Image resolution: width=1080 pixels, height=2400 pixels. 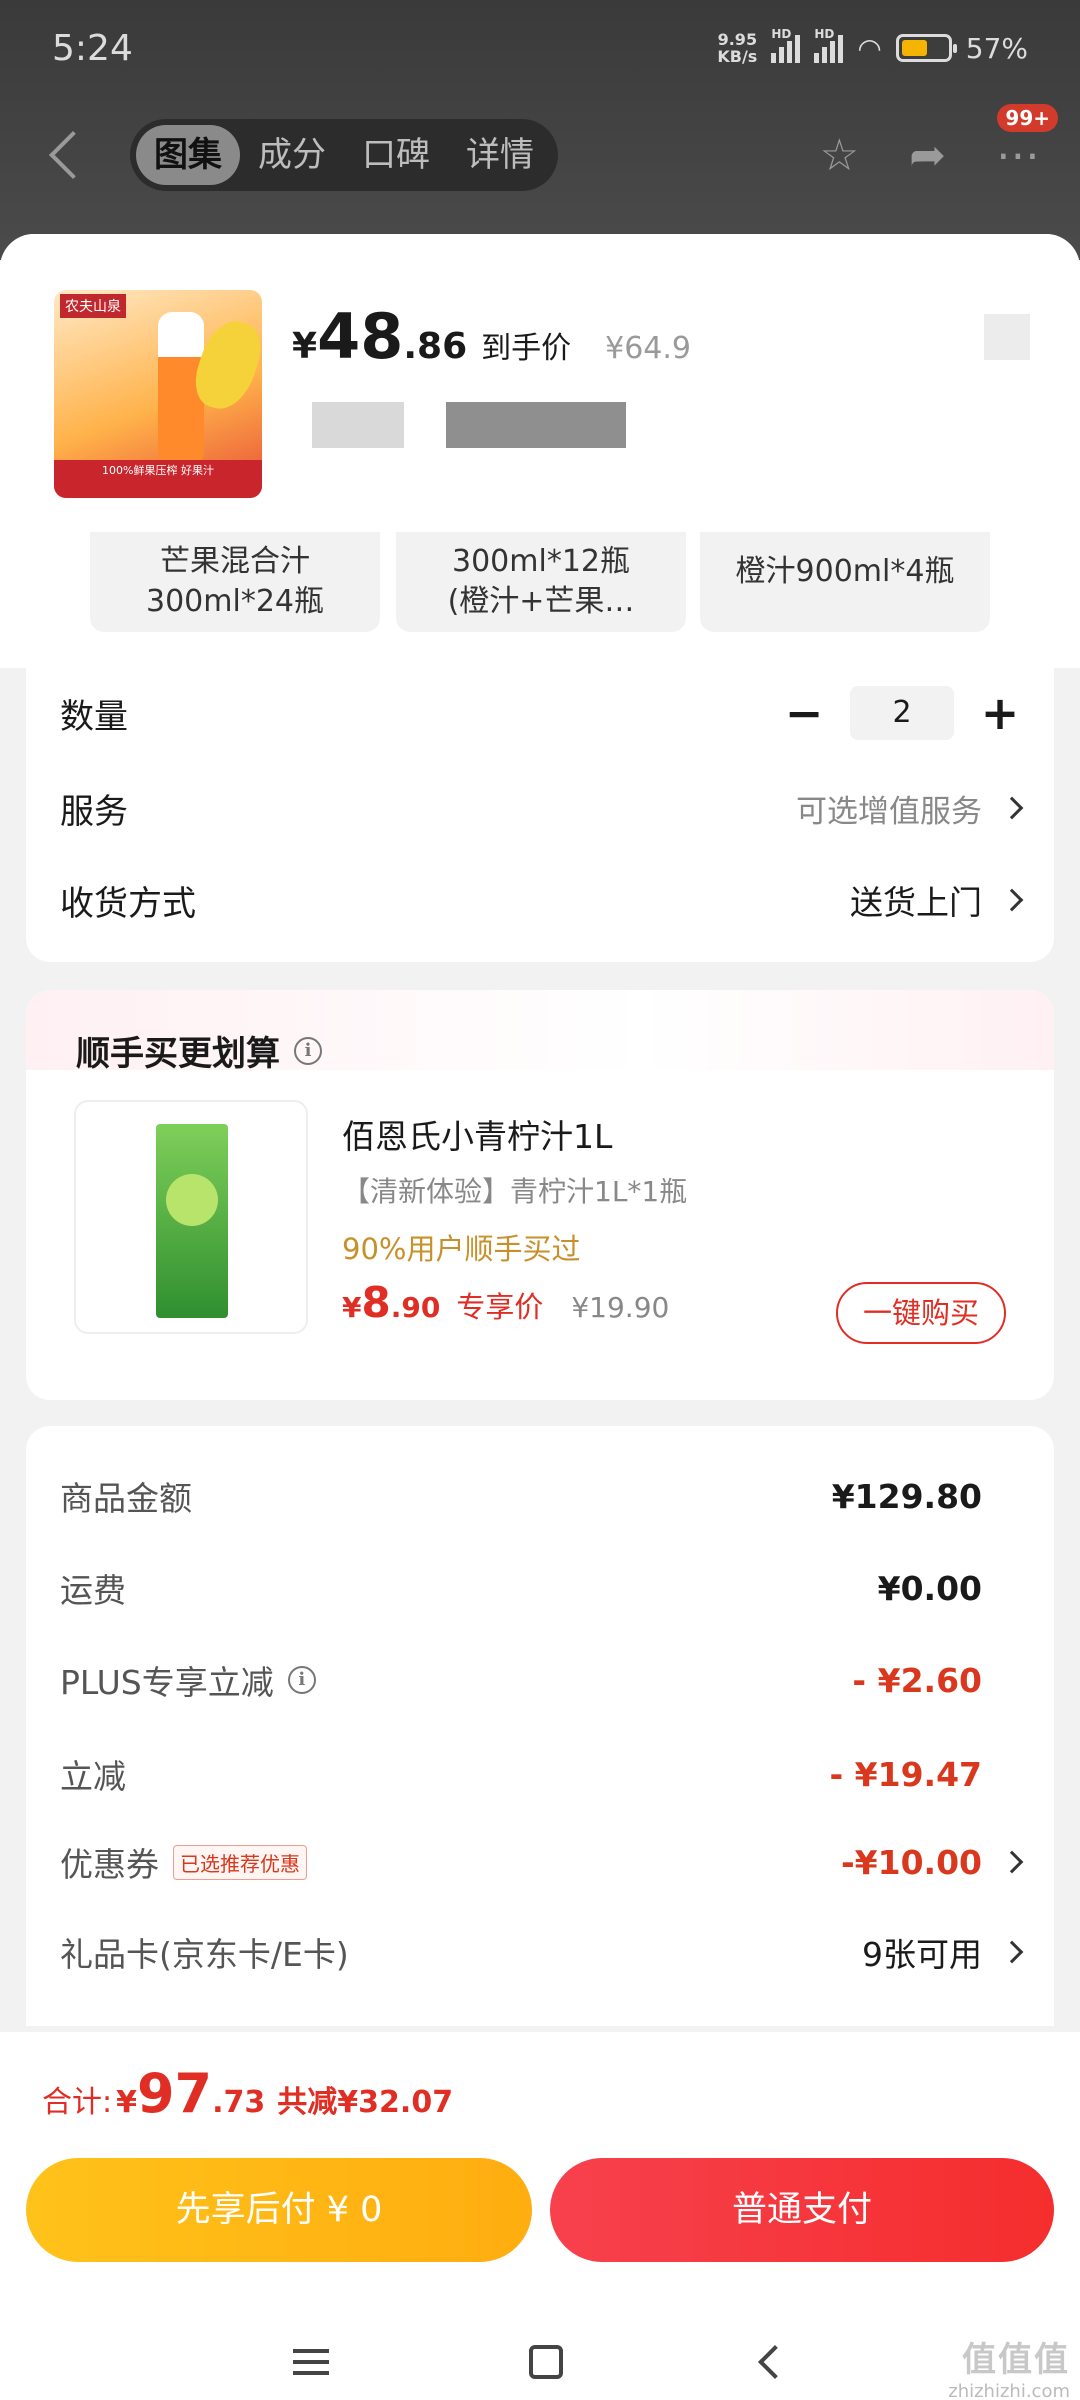 What do you see at coordinates (500, 155) in the screenshot?
I see `tab-details: 详情` at bounding box center [500, 155].